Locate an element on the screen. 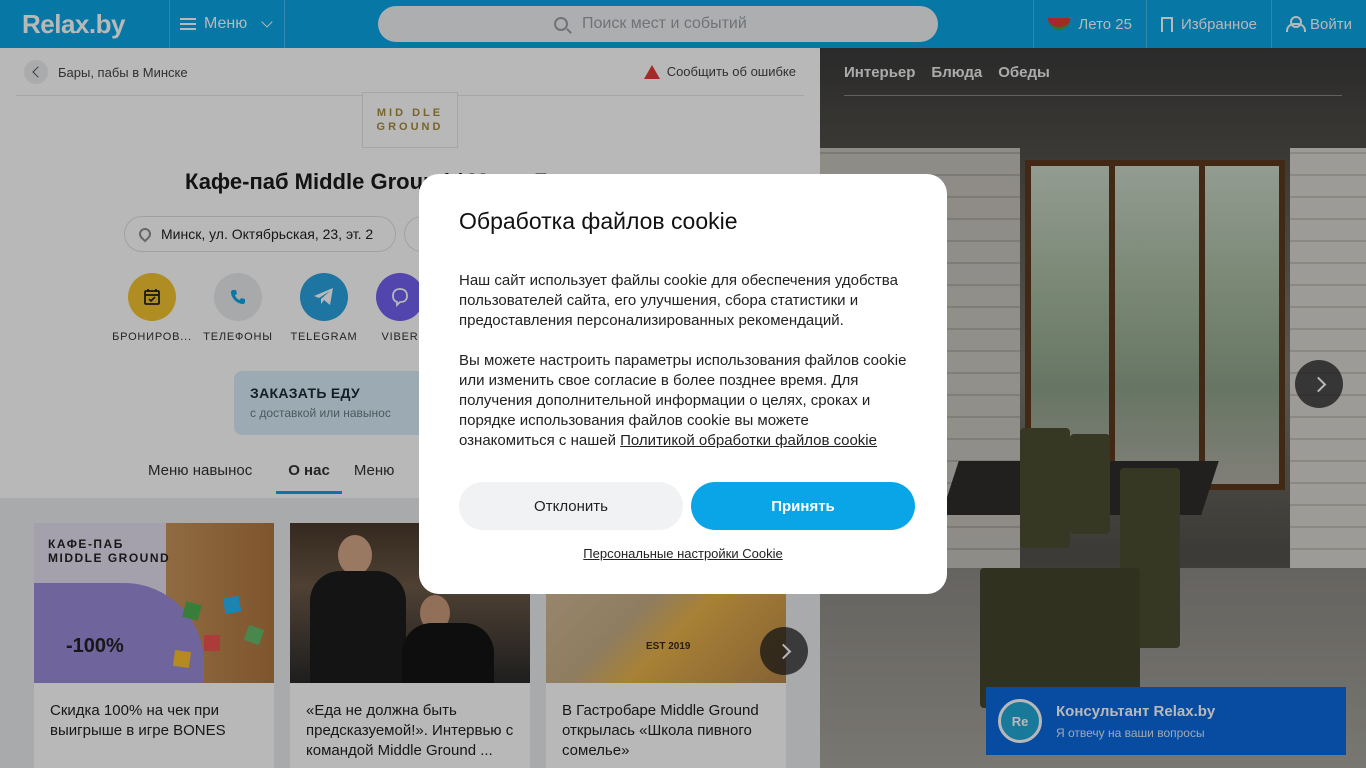  cookie-buttons: Отклонить Принять is located at coordinates (687, 506).